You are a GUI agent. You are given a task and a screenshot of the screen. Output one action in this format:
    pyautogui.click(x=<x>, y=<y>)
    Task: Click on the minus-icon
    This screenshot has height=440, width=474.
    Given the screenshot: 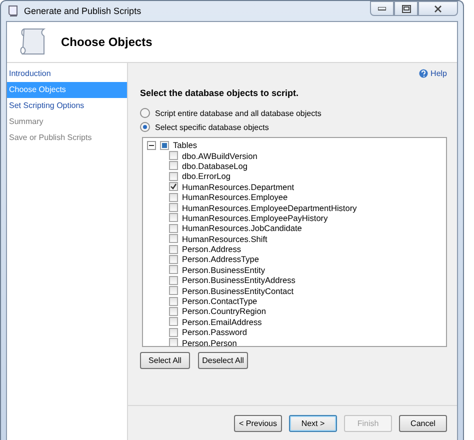 What is the action you would take?
    pyautogui.click(x=151, y=145)
    